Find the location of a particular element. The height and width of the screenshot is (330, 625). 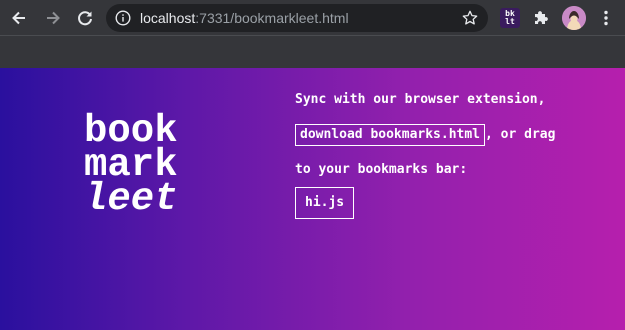

forward-button is located at coordinates (53, 18).